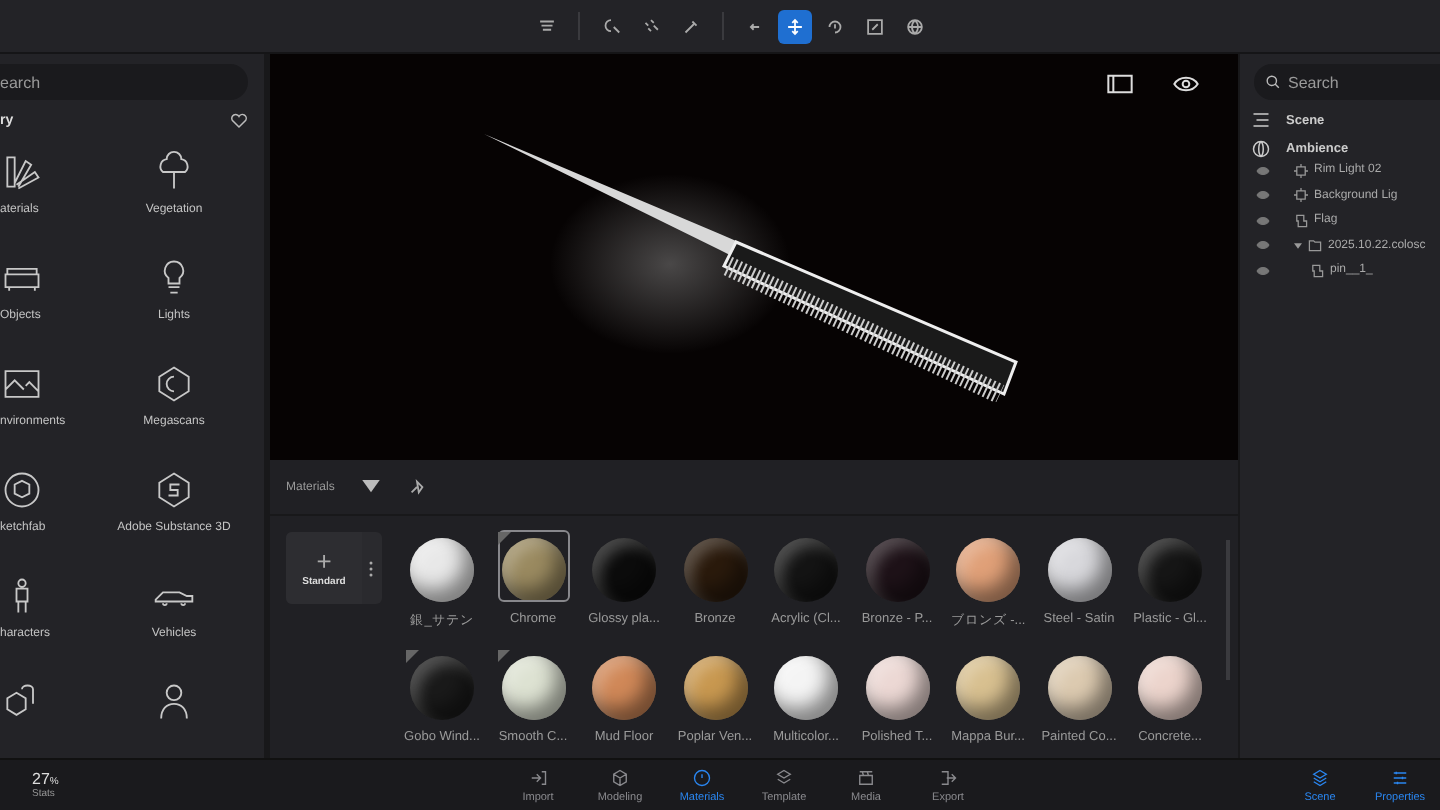 The height and width of the screenshot is (810, 1440). What do you see at coordinates (1320, 777) in the screenshot?
I see `scene-icon` at bounding box center [1320, 777].